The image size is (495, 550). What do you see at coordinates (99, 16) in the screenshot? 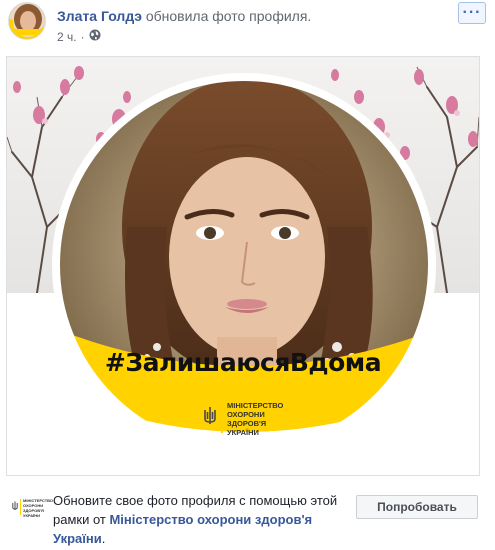
I see `author-name-link: Злата Голдэ` at bounding box center [99, 16].